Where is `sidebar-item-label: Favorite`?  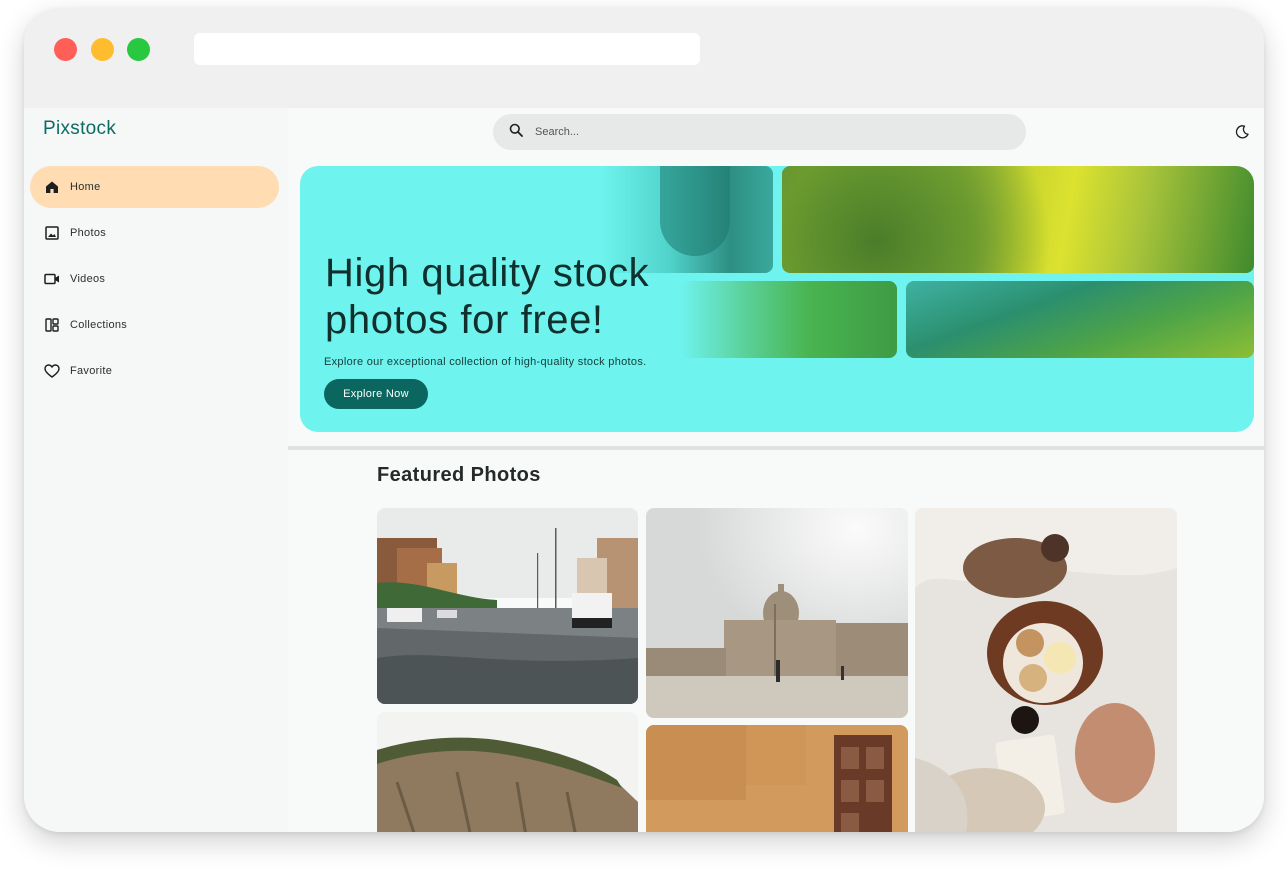 sidebar-item-label: Favorite is located at coordinates (91, 371).